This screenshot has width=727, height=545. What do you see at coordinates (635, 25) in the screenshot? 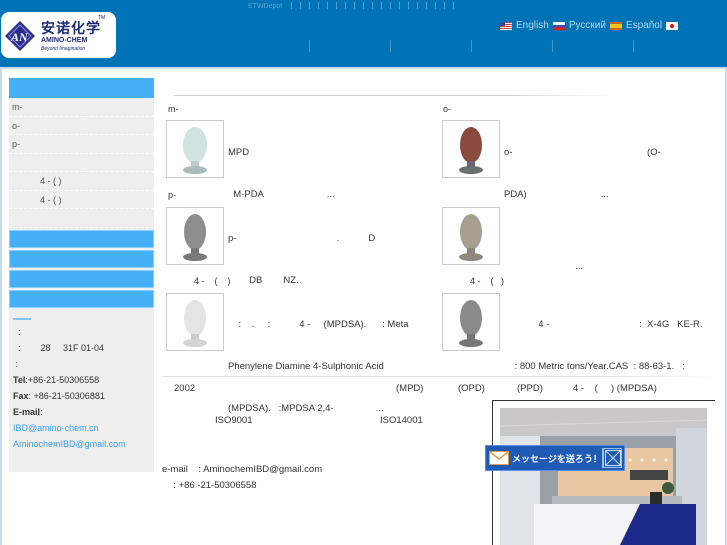
I see `language-spanish: Español` at bounding box center [635, 25].